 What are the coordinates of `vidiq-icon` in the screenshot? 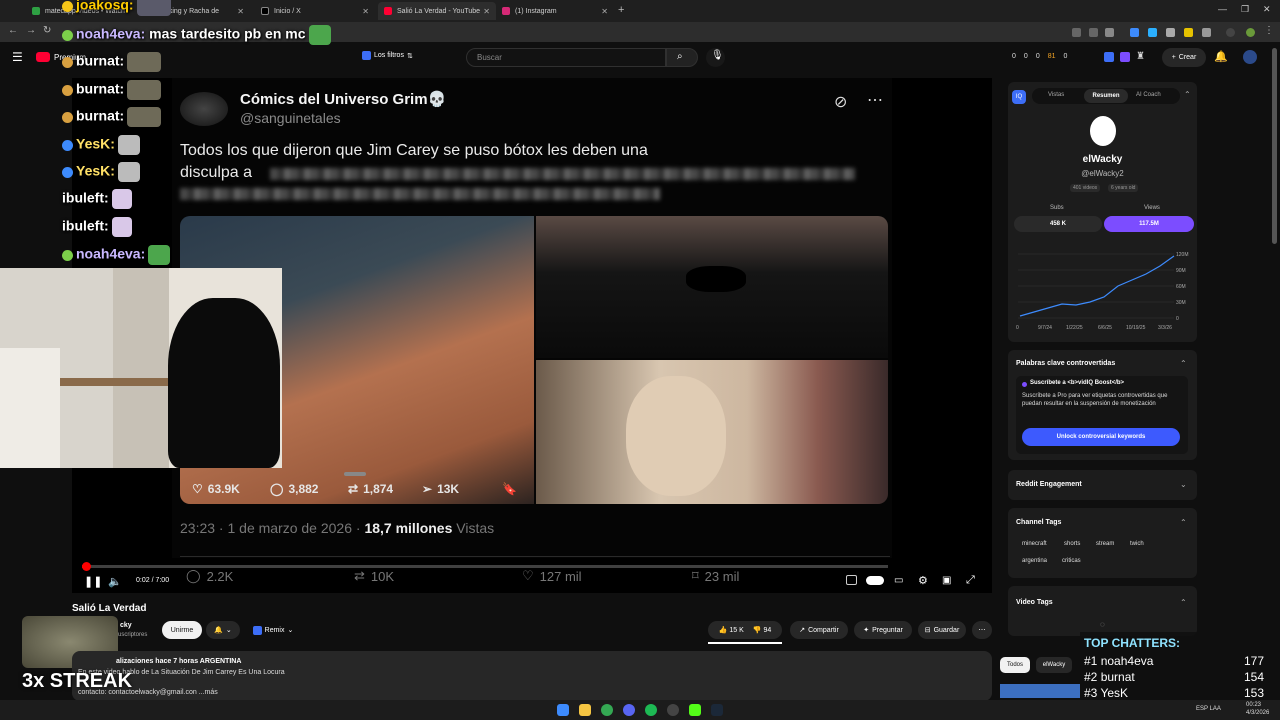 It's located at (1109, 57).